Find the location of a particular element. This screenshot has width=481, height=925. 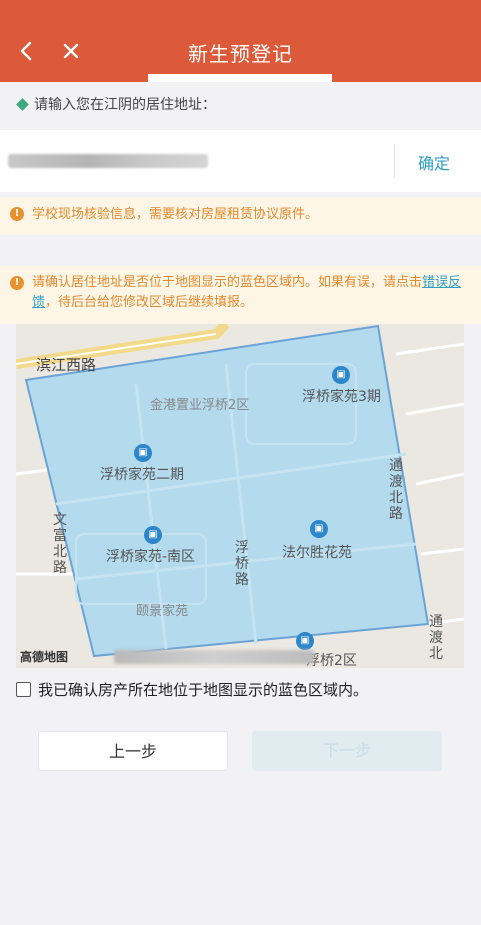

confirm-button: 确定 is located at coordinates (434, 162).